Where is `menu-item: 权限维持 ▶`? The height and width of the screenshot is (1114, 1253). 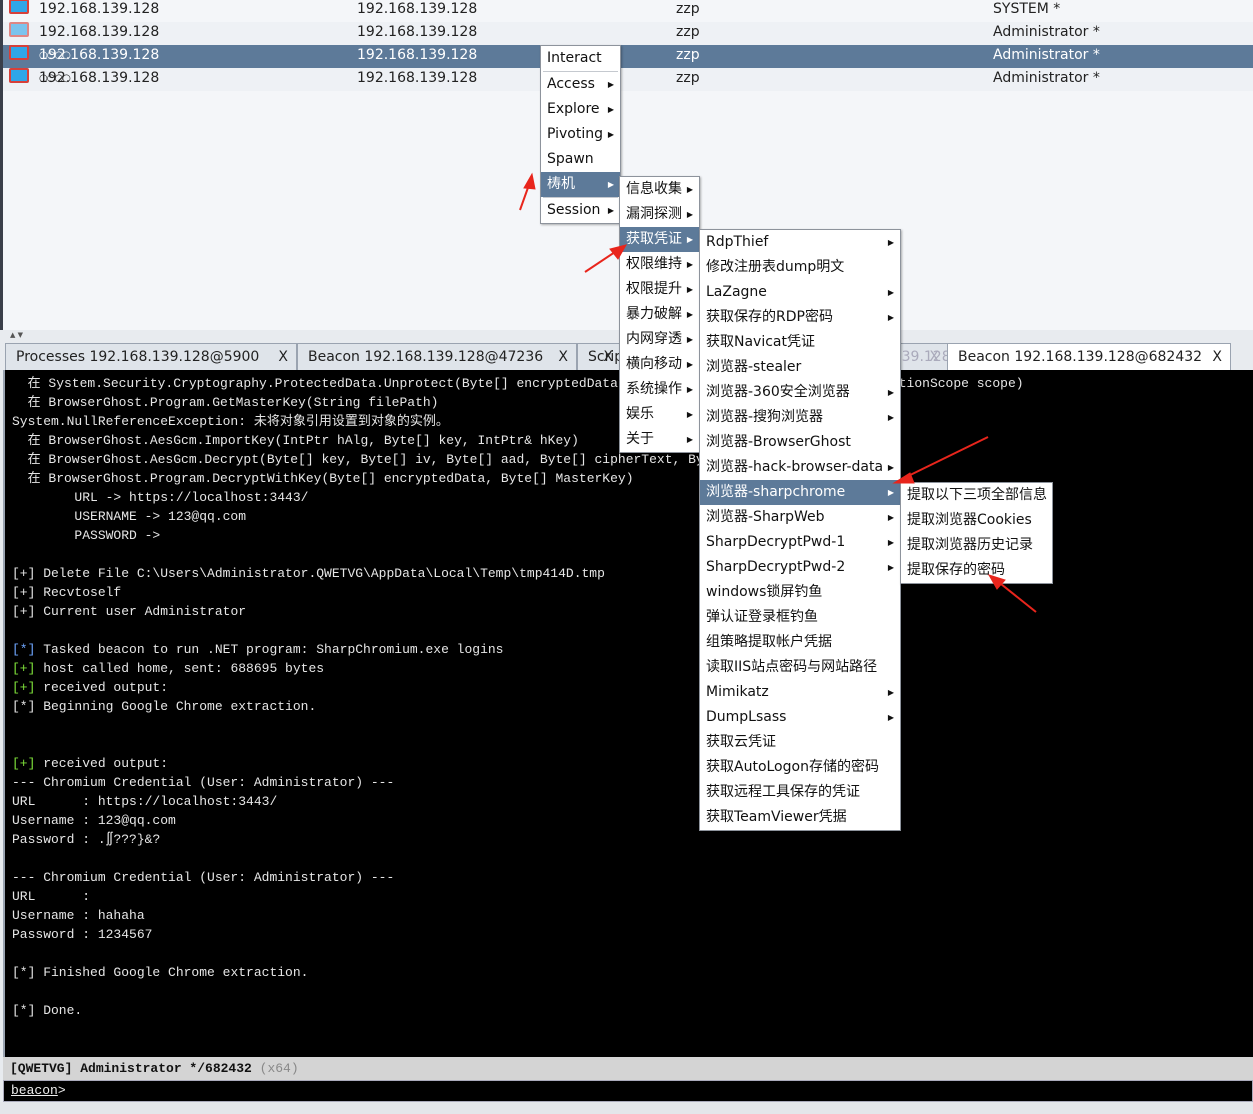
menu-item: 权限维持 ▶ is located at coordinates (659, 264).